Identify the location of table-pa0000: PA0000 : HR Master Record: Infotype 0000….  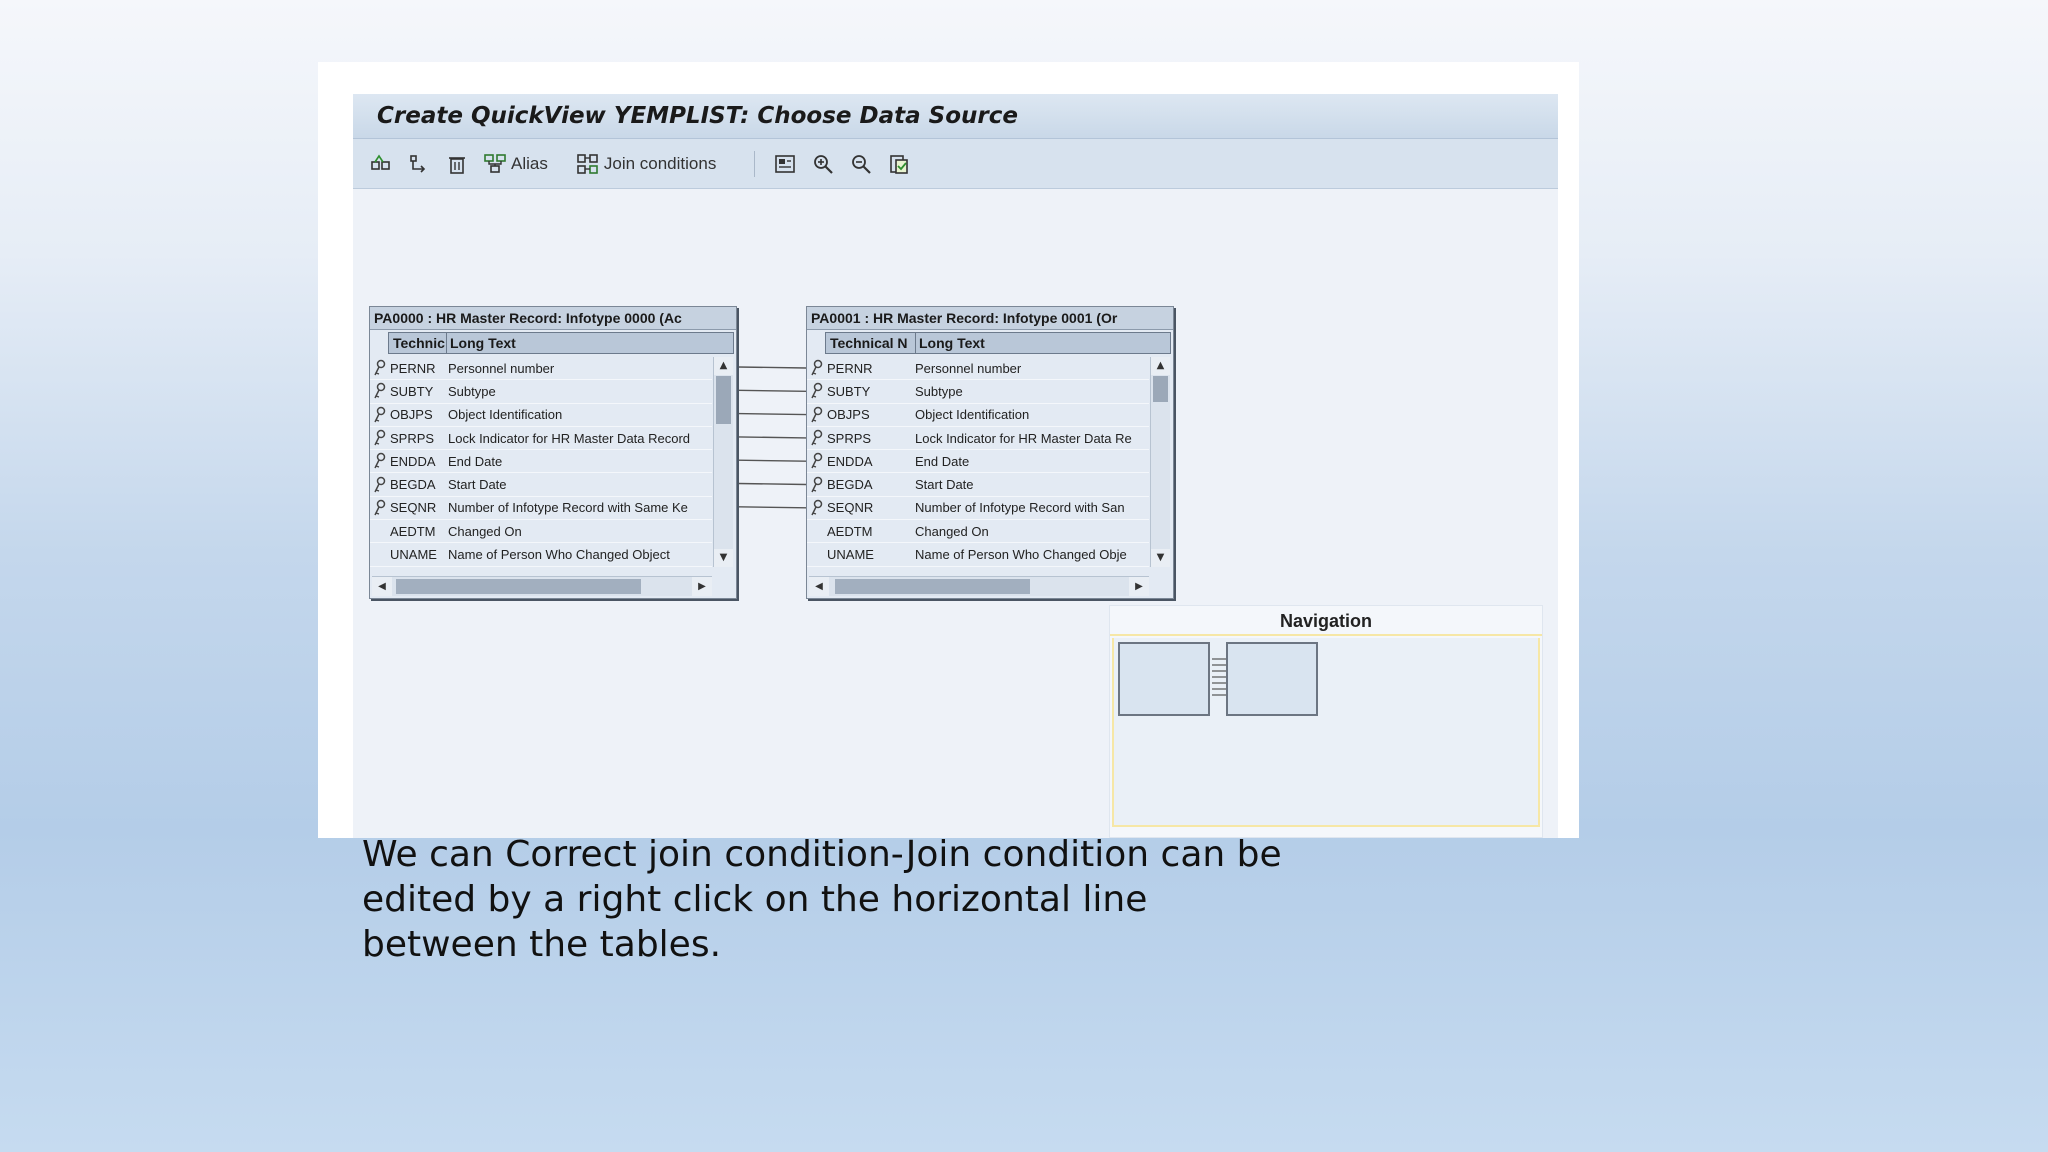
(553, 452).